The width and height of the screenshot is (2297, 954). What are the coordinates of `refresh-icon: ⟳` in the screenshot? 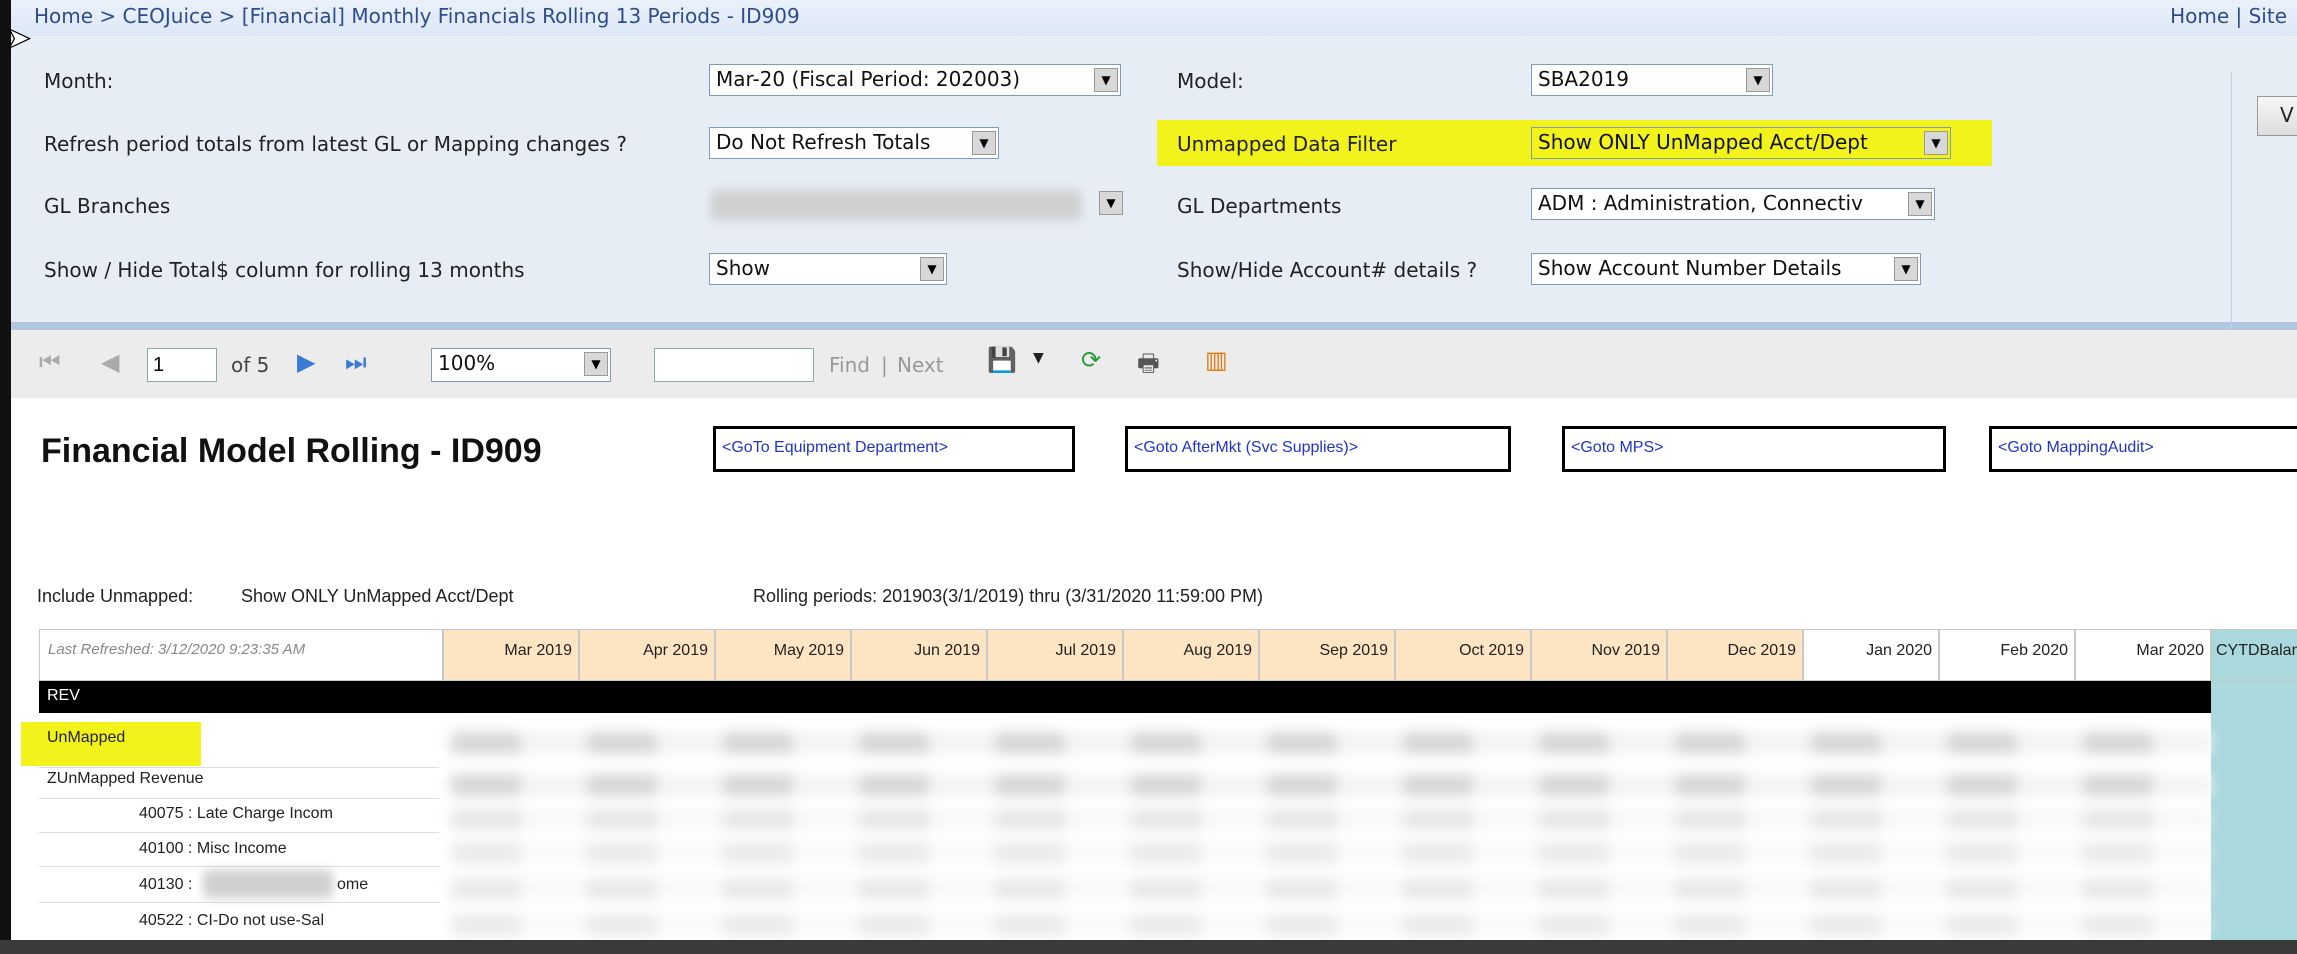 It's located at (1091, 360).